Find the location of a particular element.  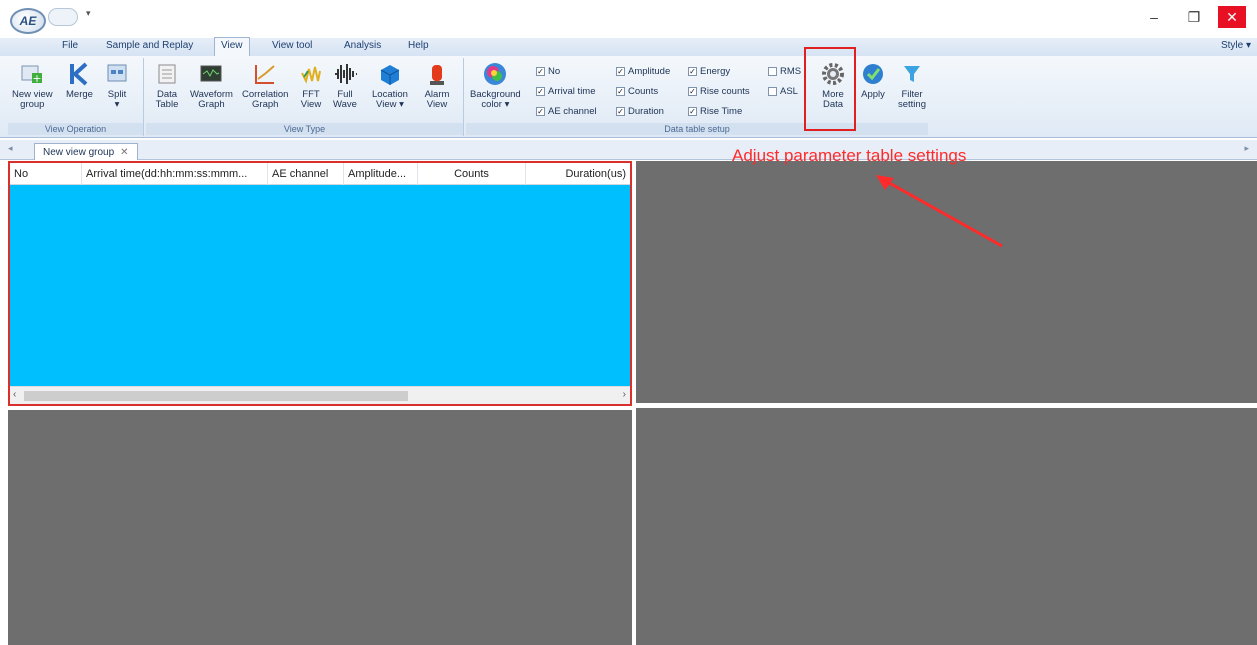

style-menu: Style ▾ is located at coordinates (1236, 45).